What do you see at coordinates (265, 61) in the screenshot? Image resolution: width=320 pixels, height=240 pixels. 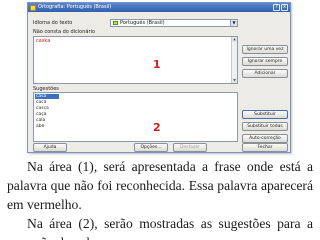 I see `ignore-always-button: Ignorar sempre` at bounding box center [265, 61].